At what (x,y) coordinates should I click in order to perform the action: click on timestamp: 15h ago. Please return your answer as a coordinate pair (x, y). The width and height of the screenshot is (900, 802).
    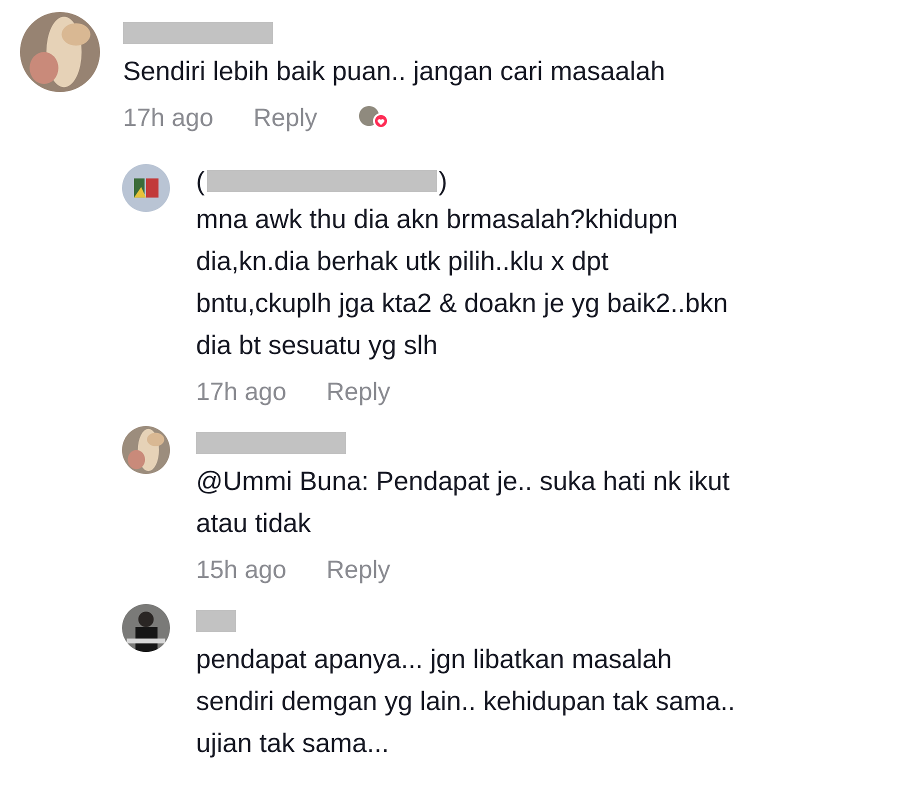
    Looking at the image, I should click on (241, 570).